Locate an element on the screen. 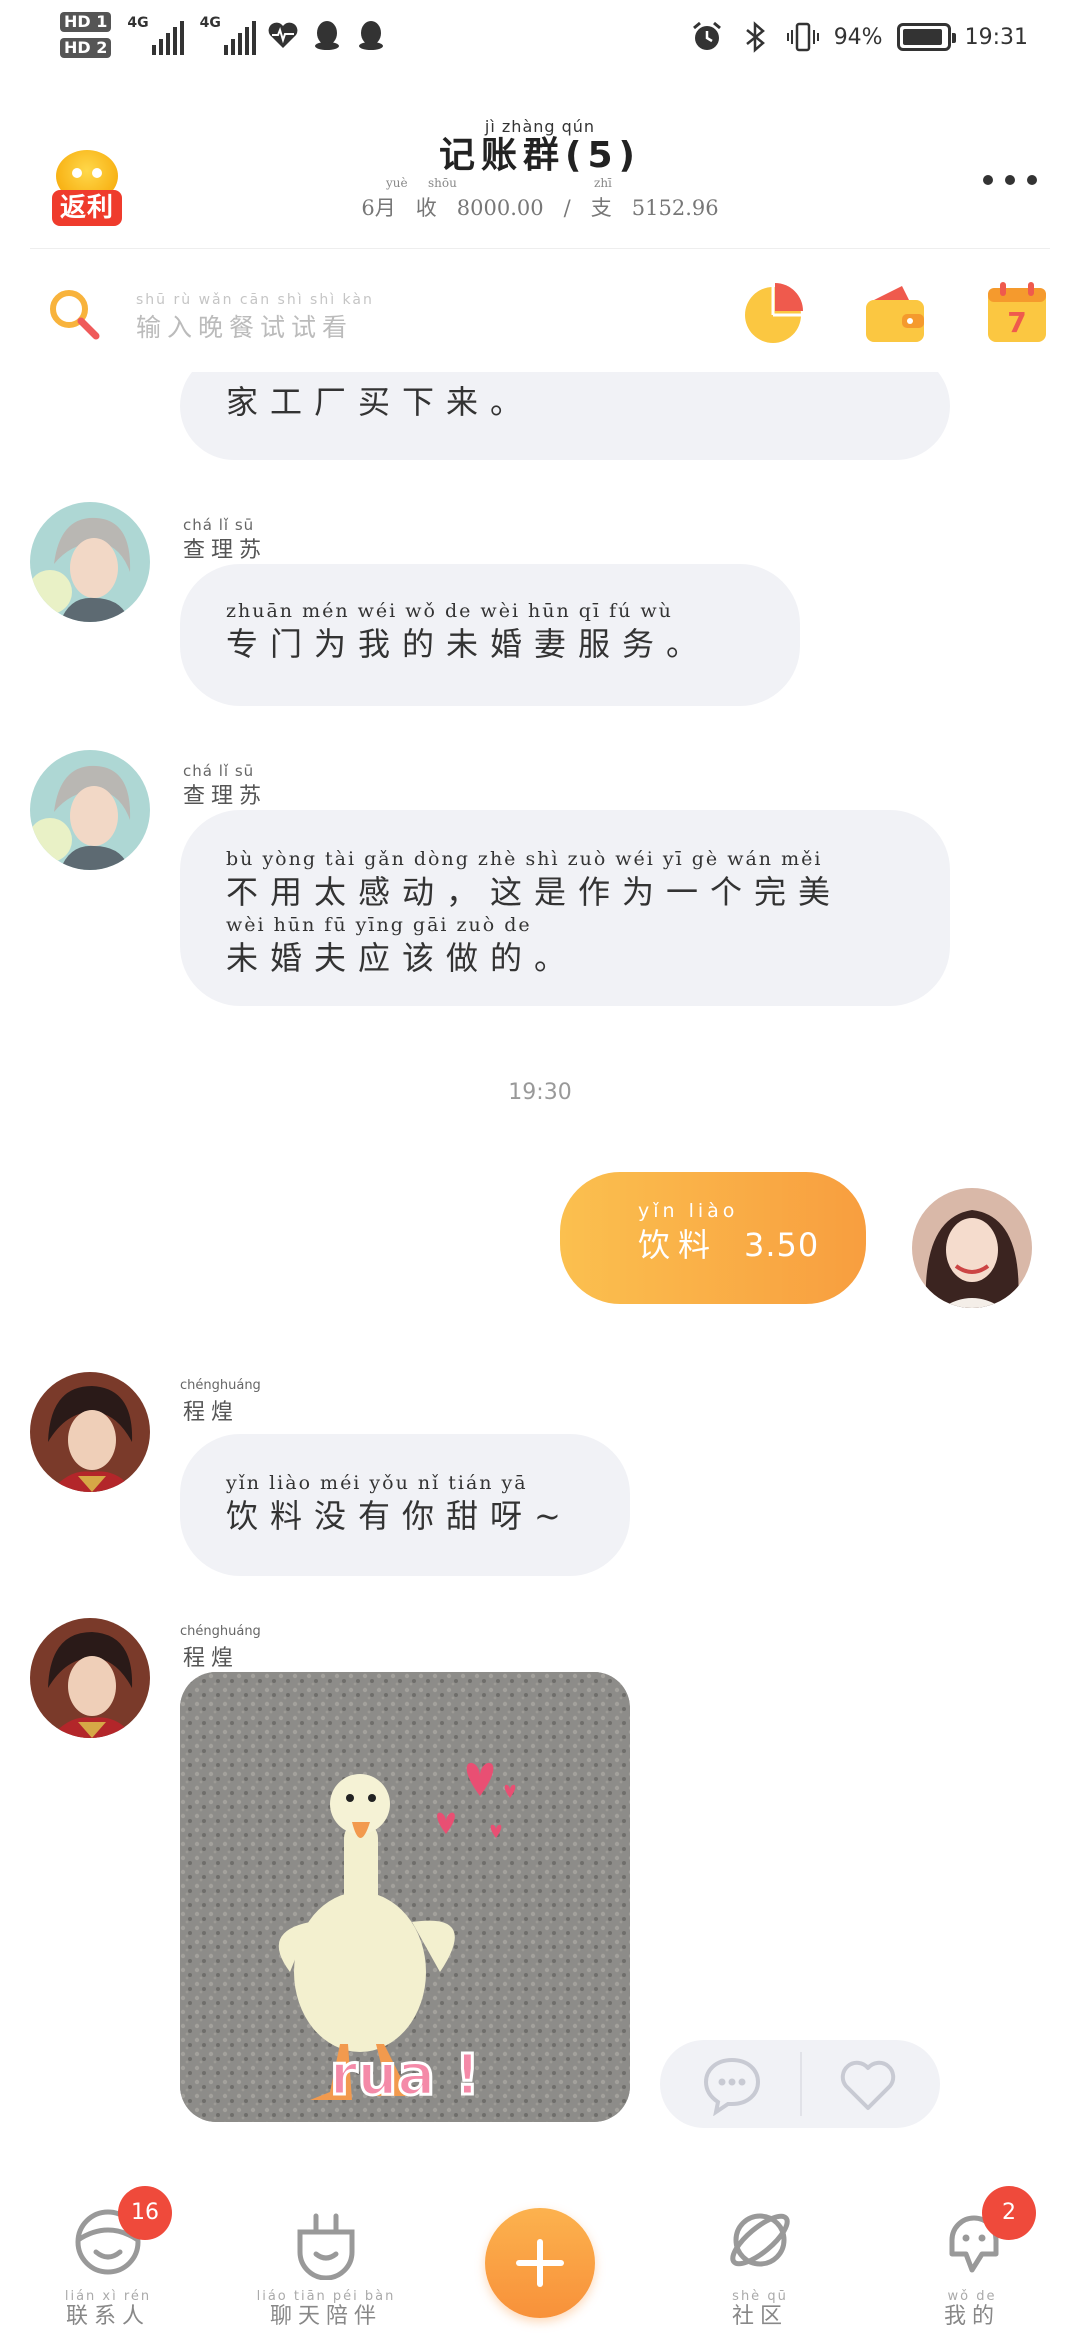 The height and width of the screenshot is (2340, 1080). signal-1-icon: 4G is located at coordinates (155, 35).